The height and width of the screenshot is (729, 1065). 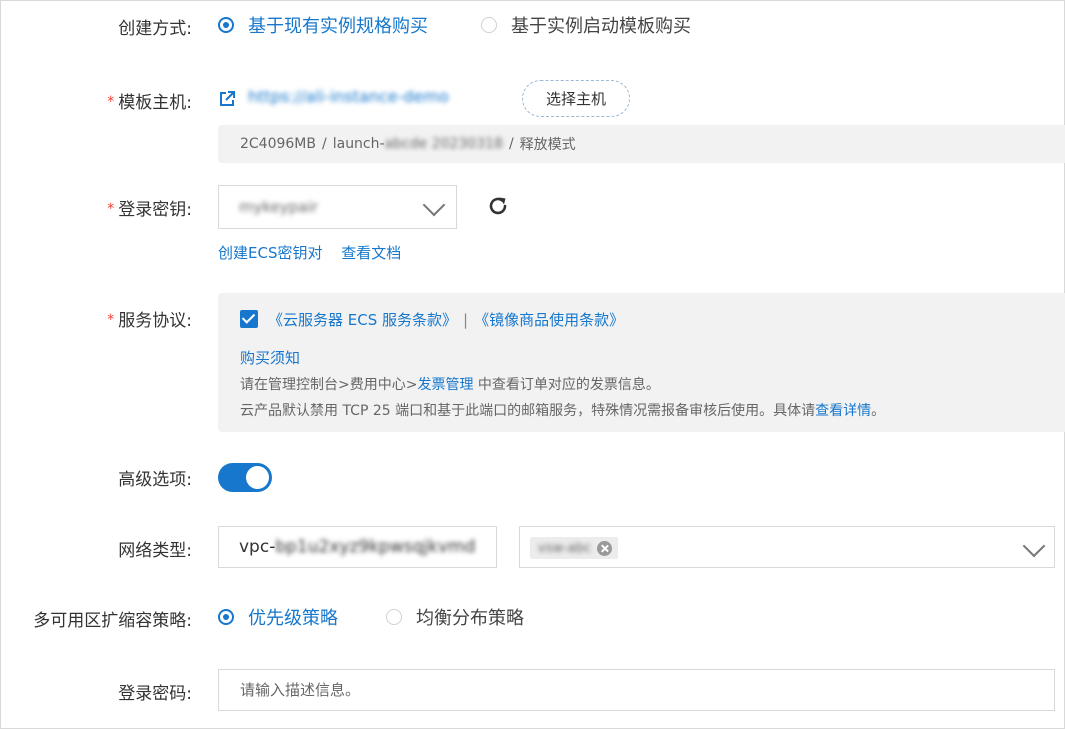 What do you see at coordinates (455, 617) in the screenshot?
I see `scaling-policy-option-balanced: 均衡分布策略` at bounding box center [455, 617].